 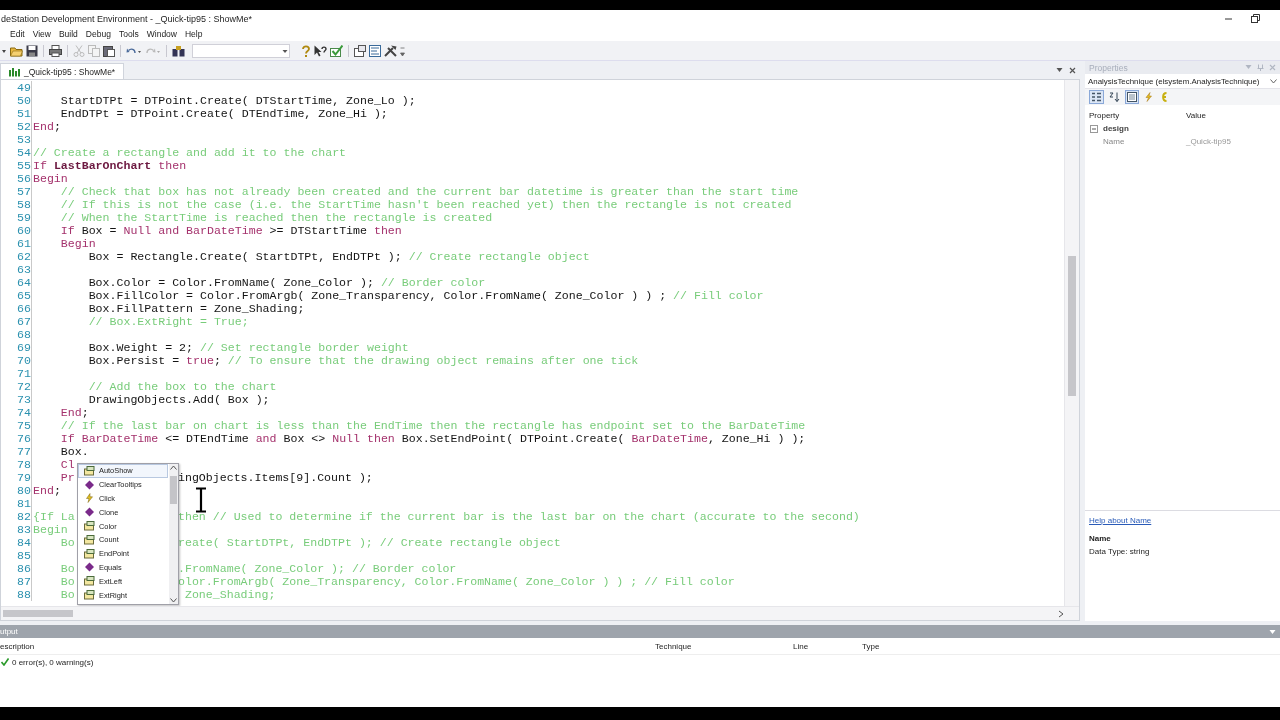 I want to click on code-line: If Box = Null and BarDateTime >= DTStartTime then, so click(x=230, y=230).